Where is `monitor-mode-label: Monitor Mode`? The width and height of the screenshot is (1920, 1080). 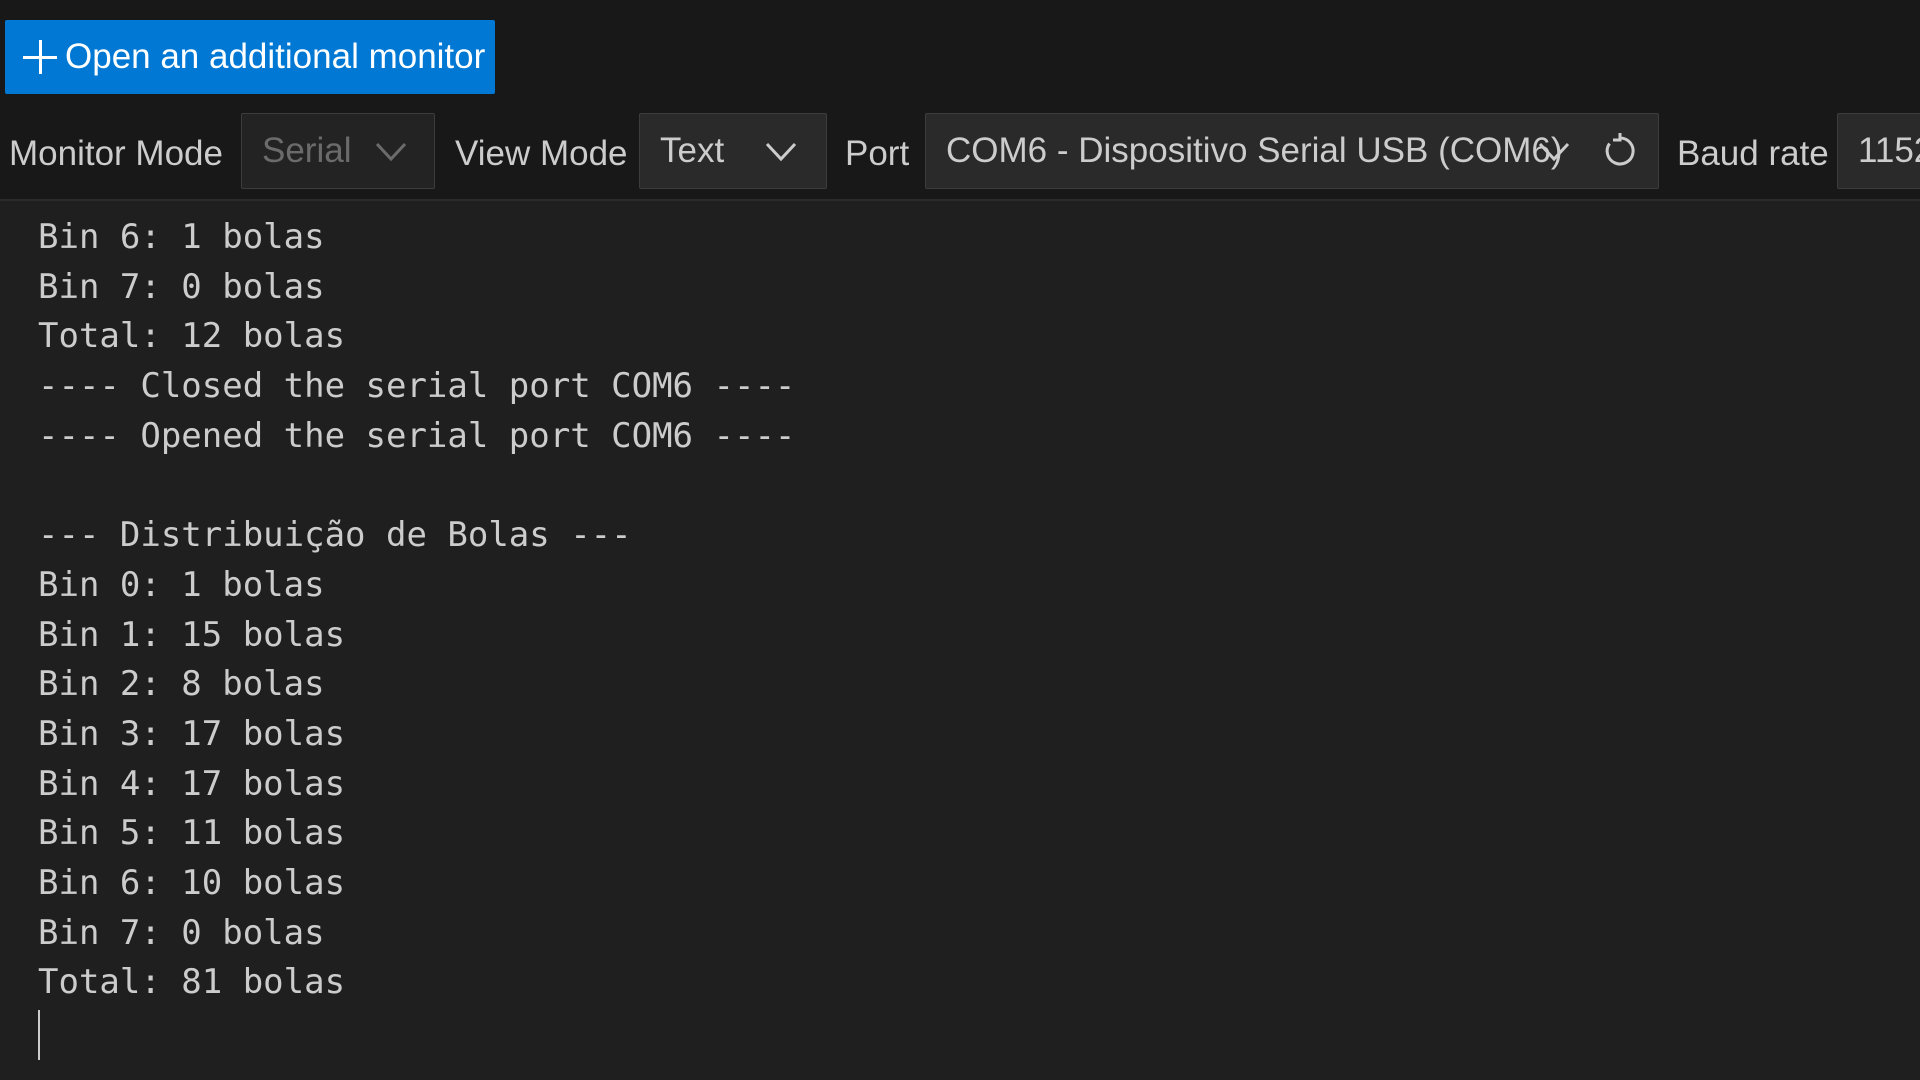
monitor-mode-label: Monitor Mode is located at coordinates (116, 153).